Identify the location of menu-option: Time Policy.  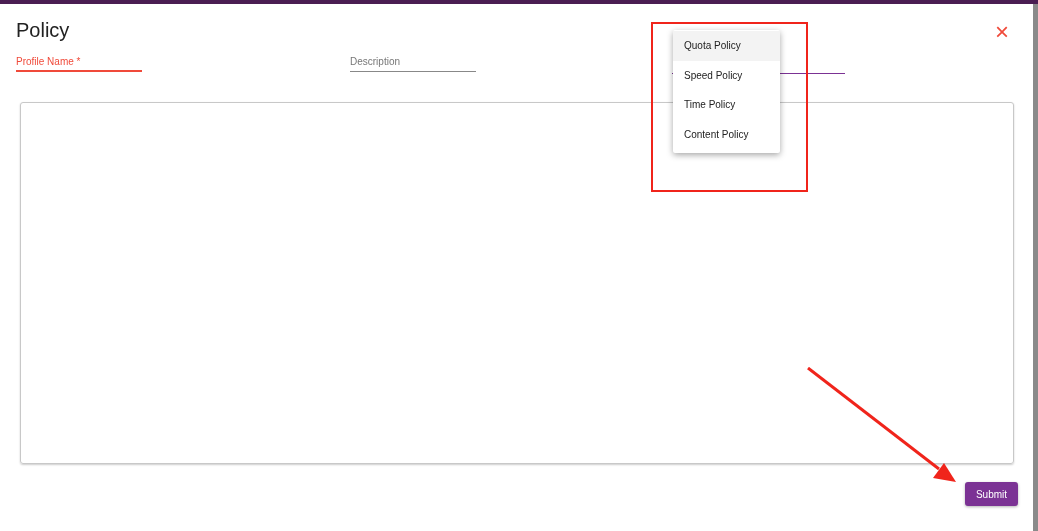
(726, 105).